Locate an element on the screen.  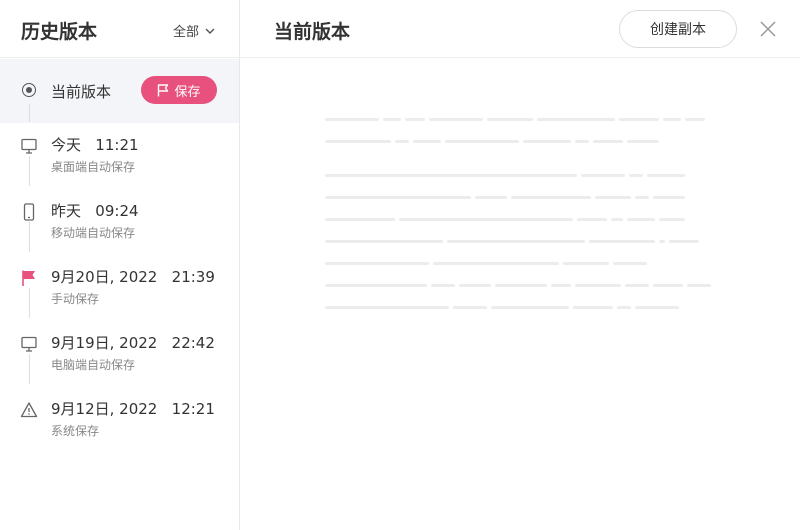
save-button-label: 保存 is located at coordinates (187, 92).